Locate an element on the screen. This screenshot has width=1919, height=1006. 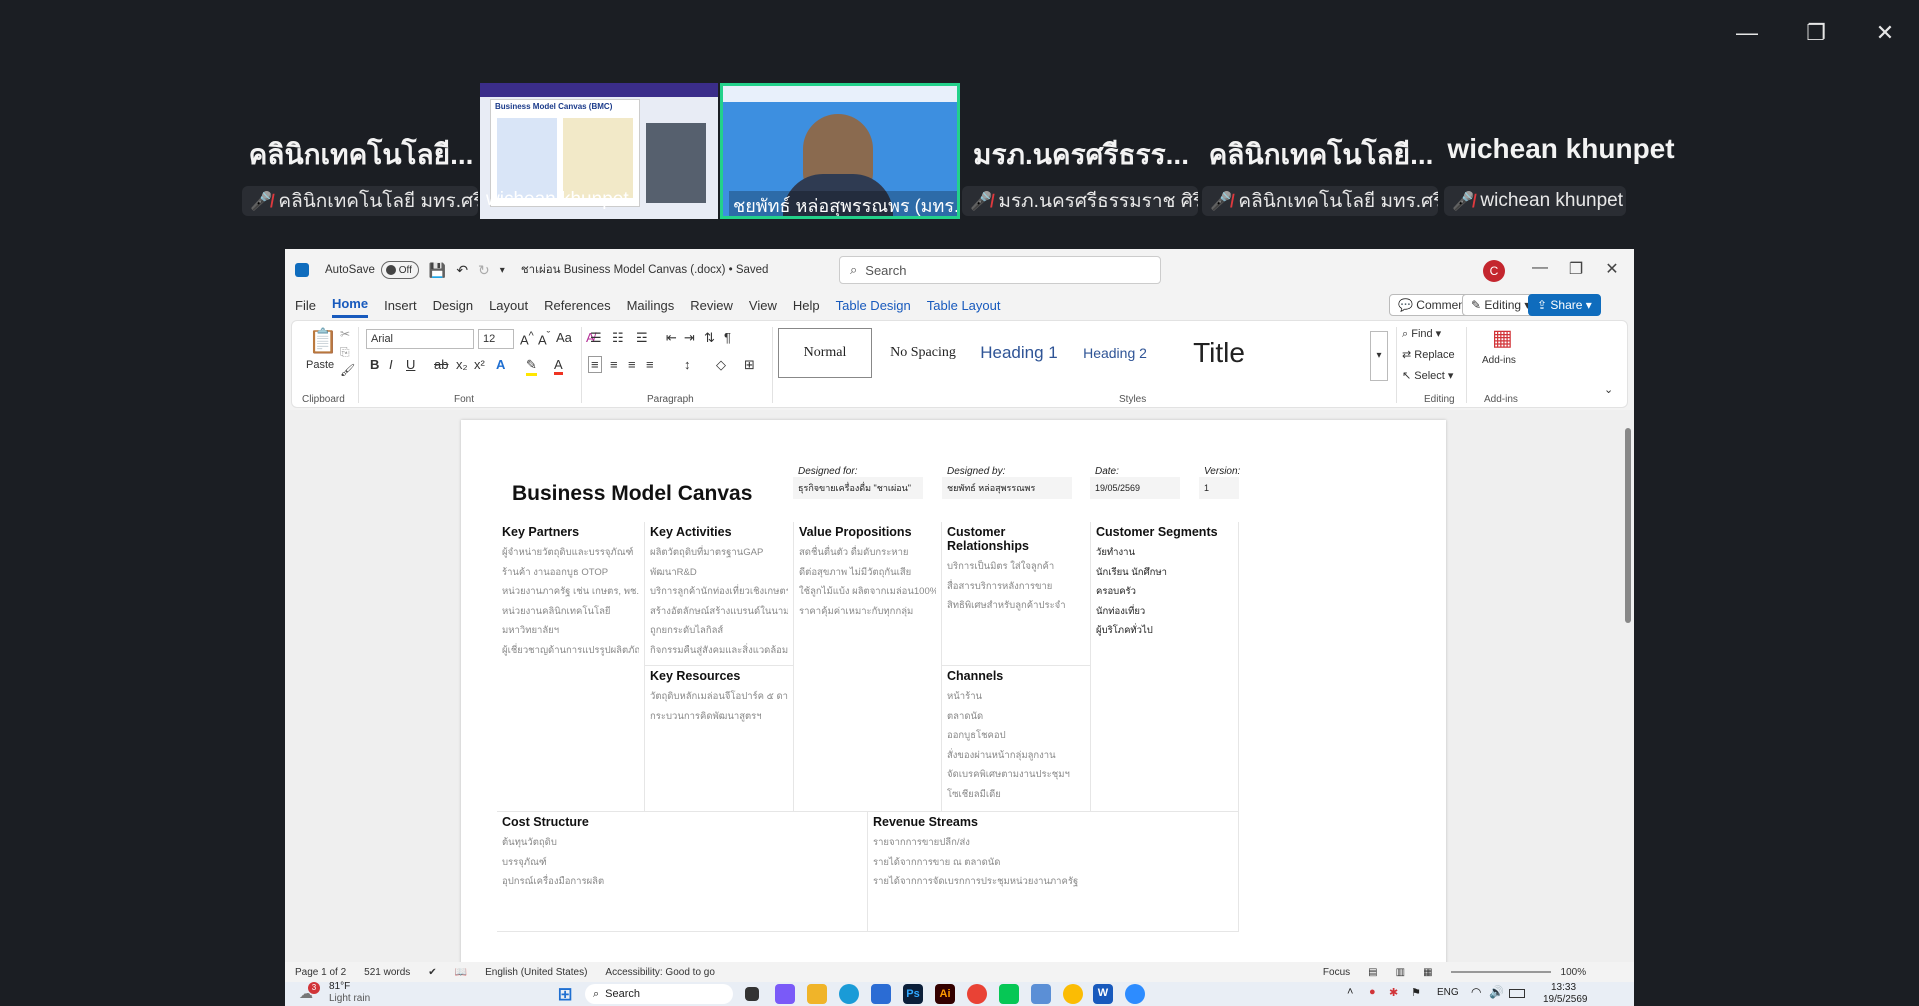
tray-chevron-icon: ˄ is located at coordinates (1350, 992).